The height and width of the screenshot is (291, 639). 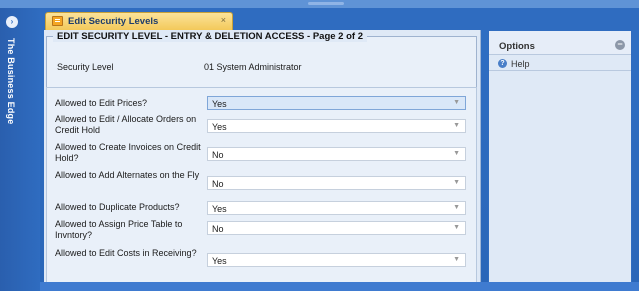 What do you see at coordinates (502, 63) in the screenshot?
I see `help-icon: ?` at bounding box center [502, 63].